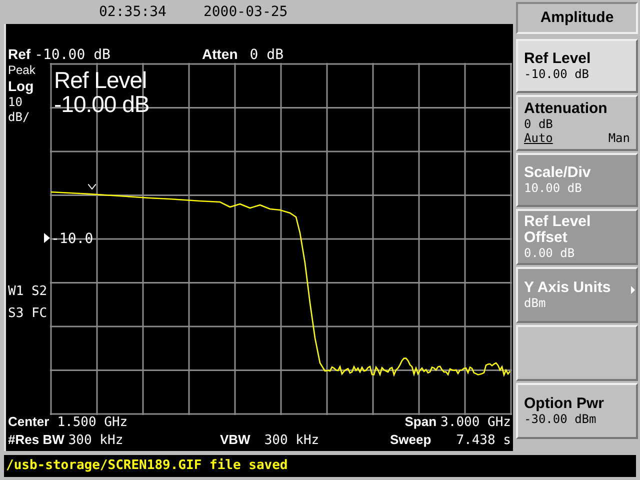 This screenshot has height=480, width=640. What do you see at coordinates (102, 104) in the screenshot?
I see `active-function-value: -10.00 dB` at bounding box center [102, 104].